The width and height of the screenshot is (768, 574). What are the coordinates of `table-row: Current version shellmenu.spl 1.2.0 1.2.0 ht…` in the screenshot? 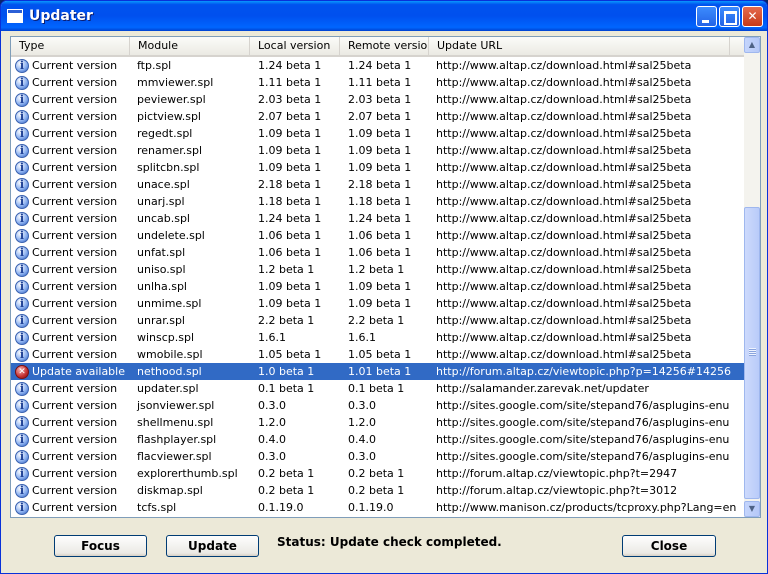 It's located at (377, 422).